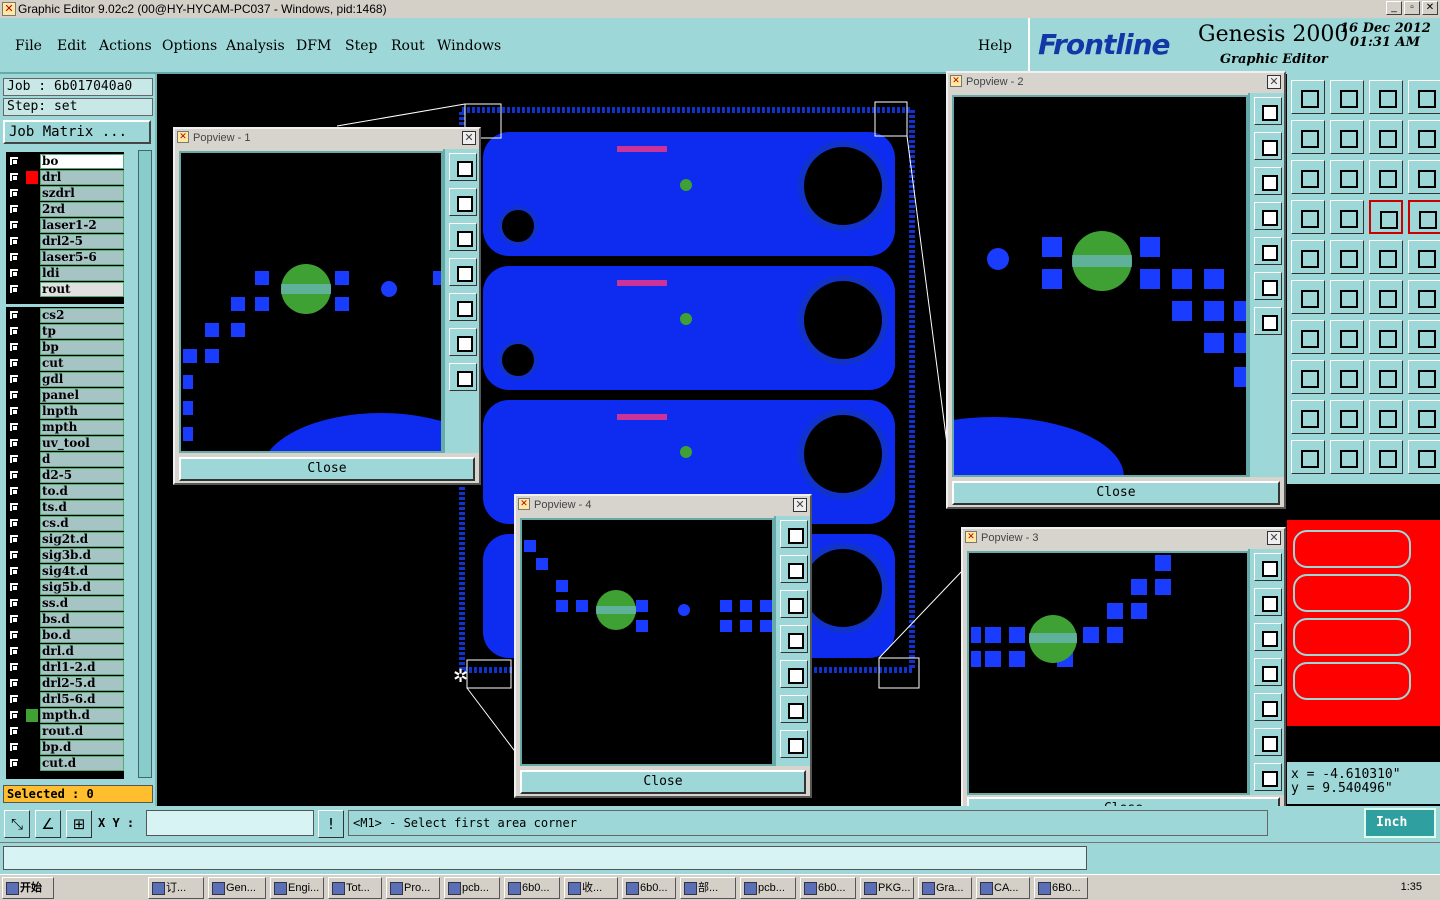 The image size is (1440, 900). What do you see at coordinates (647, 642) in the screenshot?
I see `popview-4-canvas` at bounding box center [647, 642].